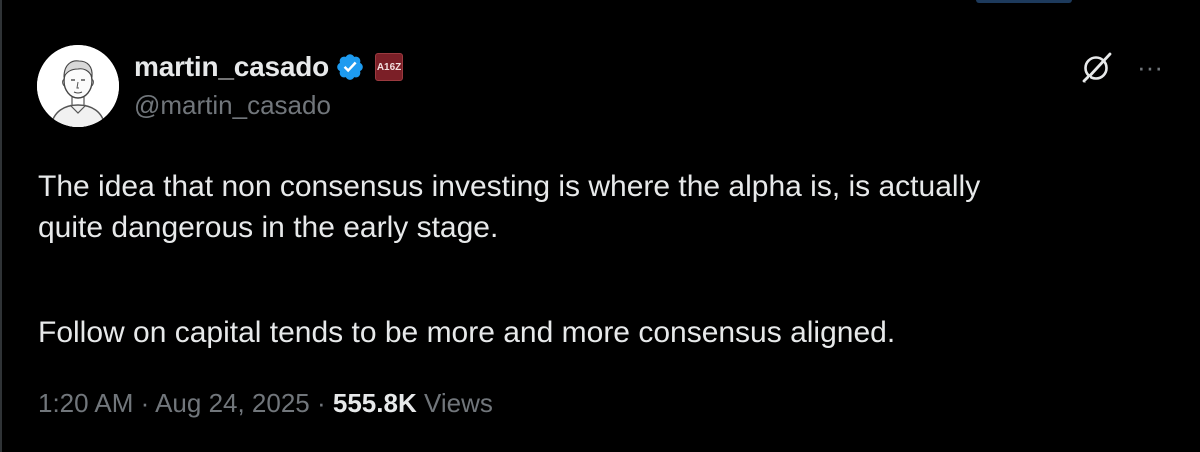 The width and height of the screenshot is (1200, 452). What do you see at coordinates (1, 226) in the screenshot?
I see `timeline-border` at bounding box center [1, 226].